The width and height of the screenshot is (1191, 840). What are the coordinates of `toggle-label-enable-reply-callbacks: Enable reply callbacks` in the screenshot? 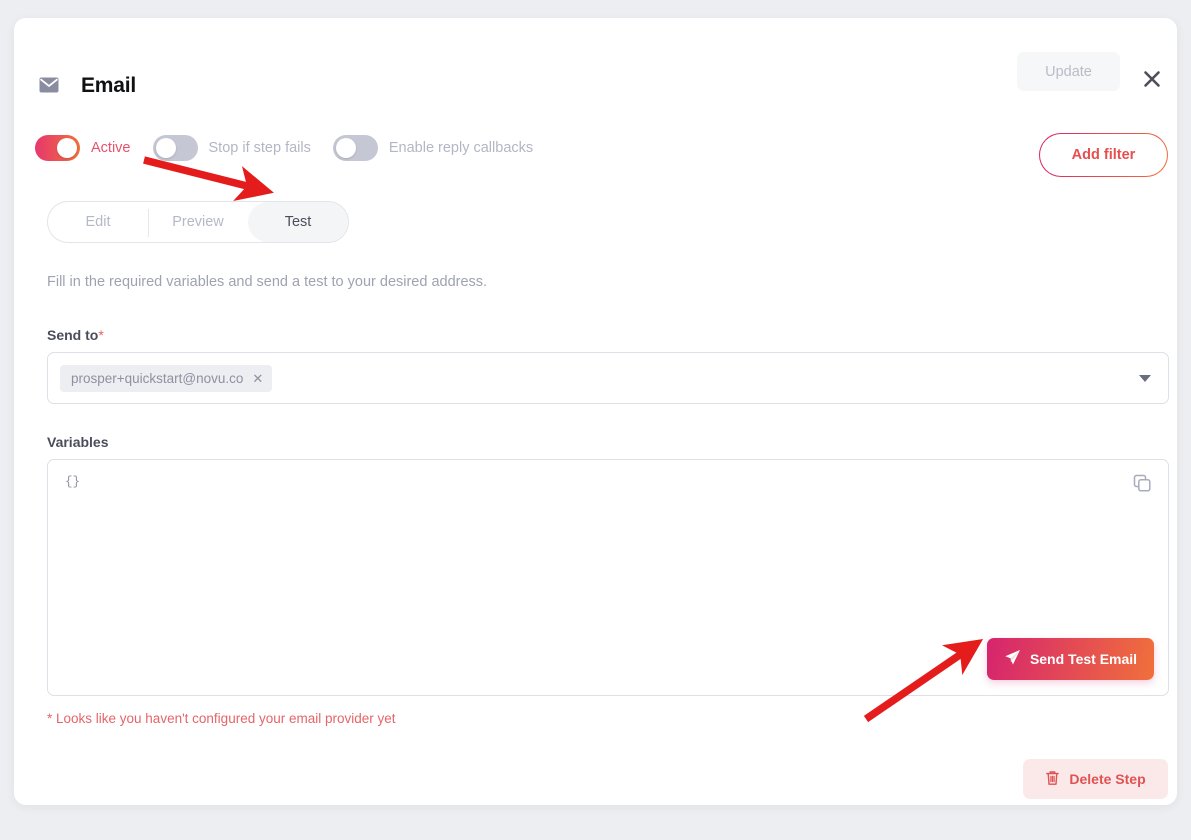 It's located at (461, 148).